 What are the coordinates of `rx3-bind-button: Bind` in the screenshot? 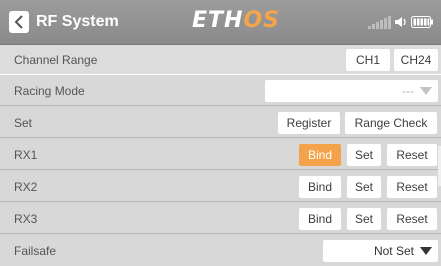 It's located at (320, 219).